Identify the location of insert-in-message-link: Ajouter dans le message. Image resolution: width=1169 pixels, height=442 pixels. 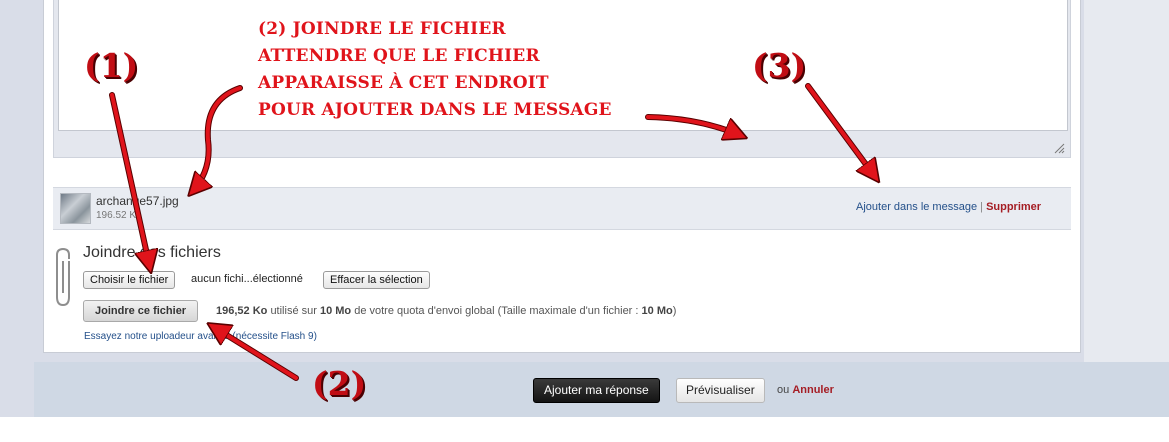
(916, 207).